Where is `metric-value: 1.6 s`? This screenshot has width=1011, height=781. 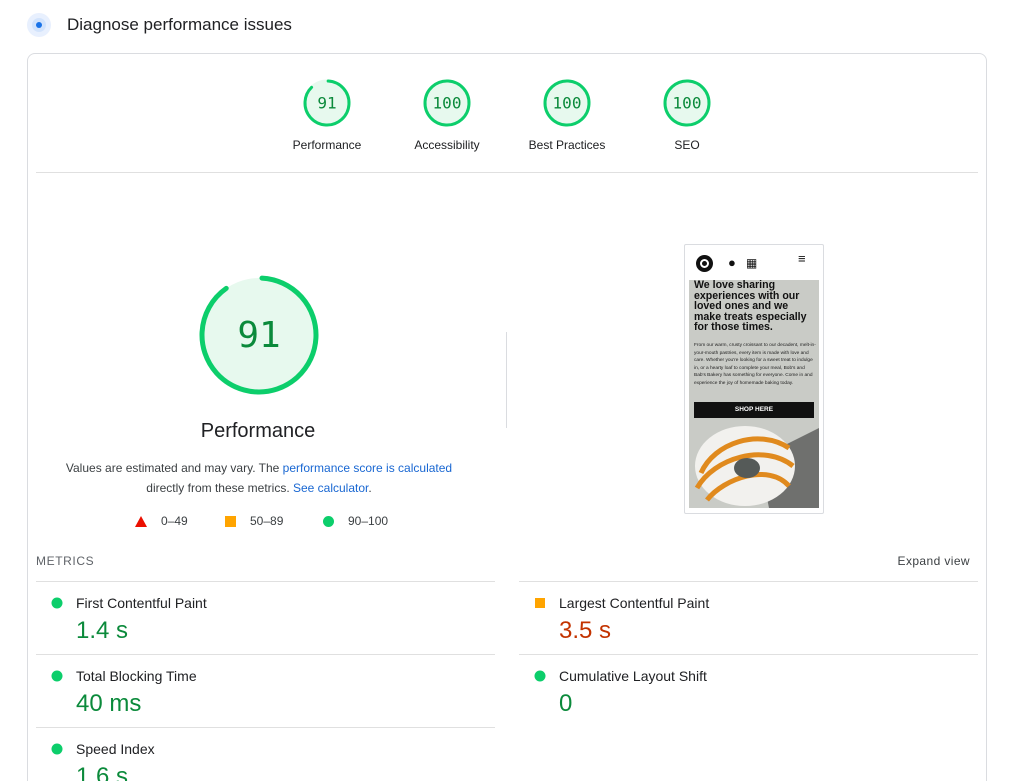
metric-value: 1.6 s is located at coordinates (102, 772).